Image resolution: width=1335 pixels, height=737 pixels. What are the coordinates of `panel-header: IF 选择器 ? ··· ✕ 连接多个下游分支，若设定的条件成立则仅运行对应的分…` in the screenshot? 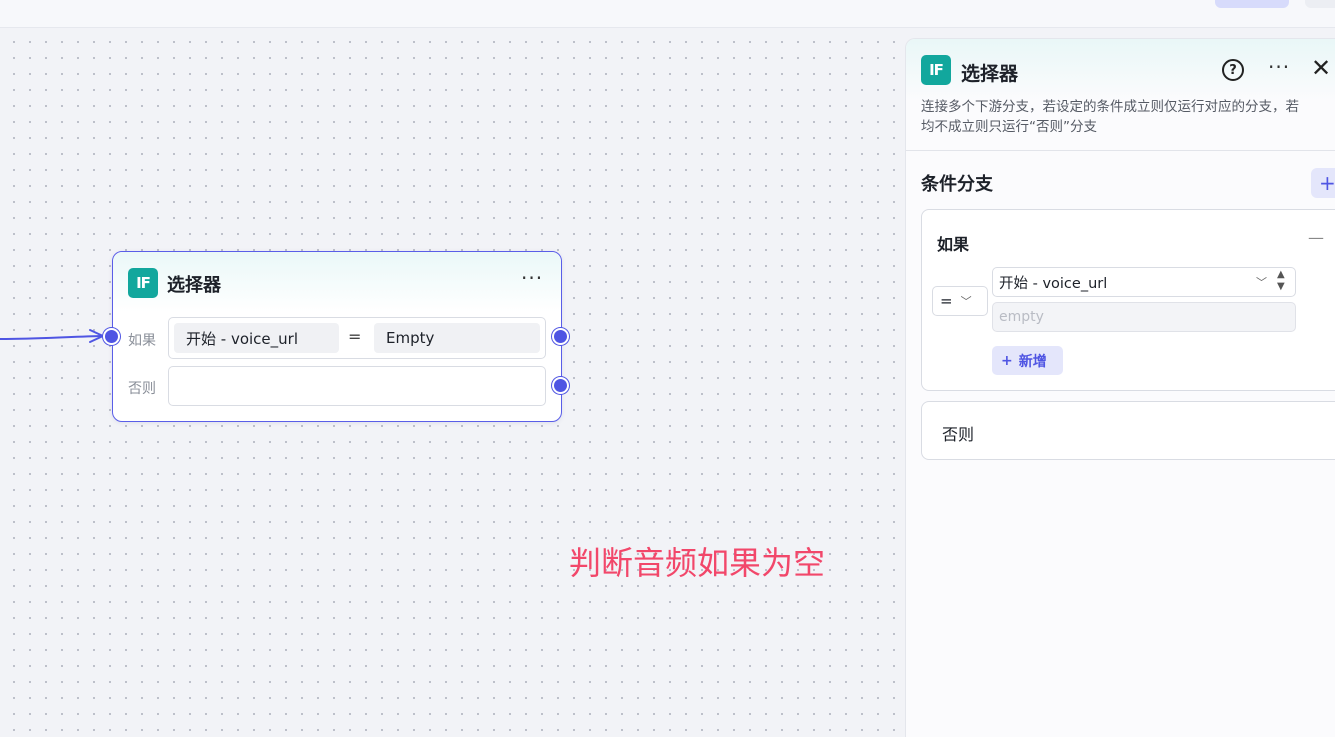 It's located at (1120, 95).